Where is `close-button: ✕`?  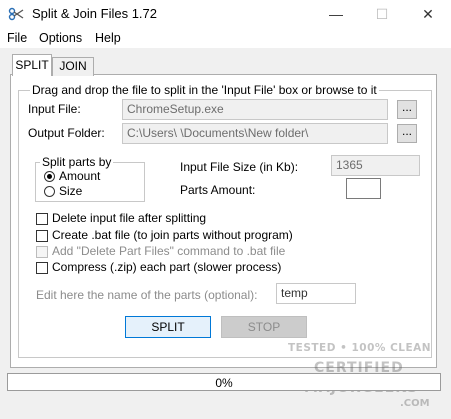
close-button: ✕ is located at coordinates (428, 14).